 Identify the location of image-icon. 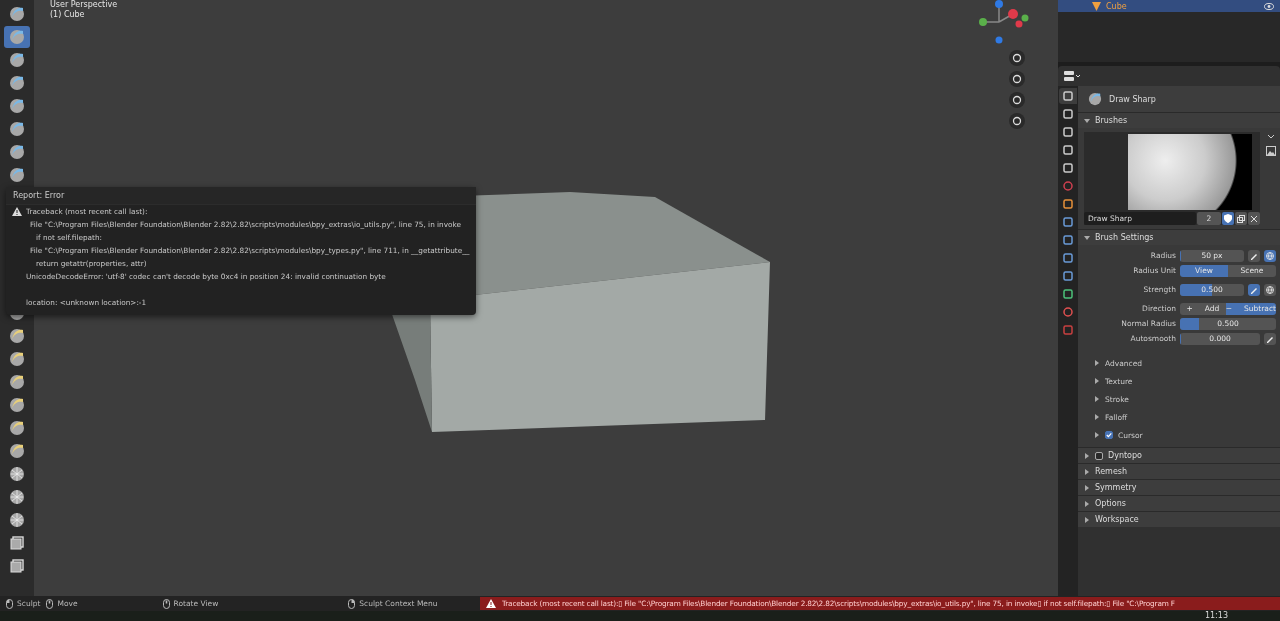
(1271, 151).